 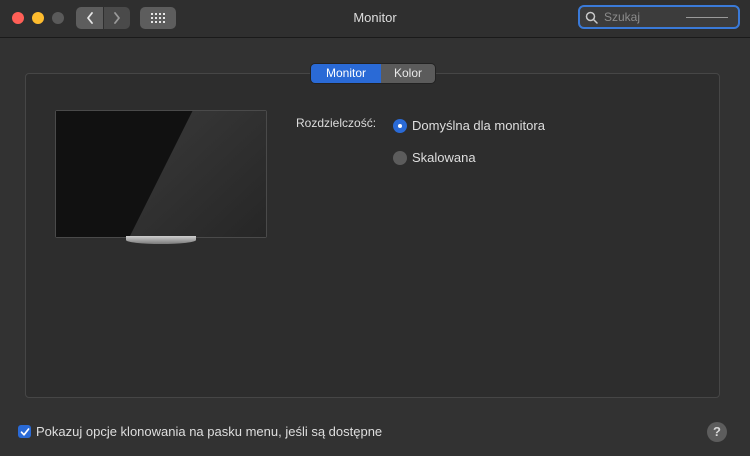 I want to click on mirroring-checkbox, so click(x=24, y=431).